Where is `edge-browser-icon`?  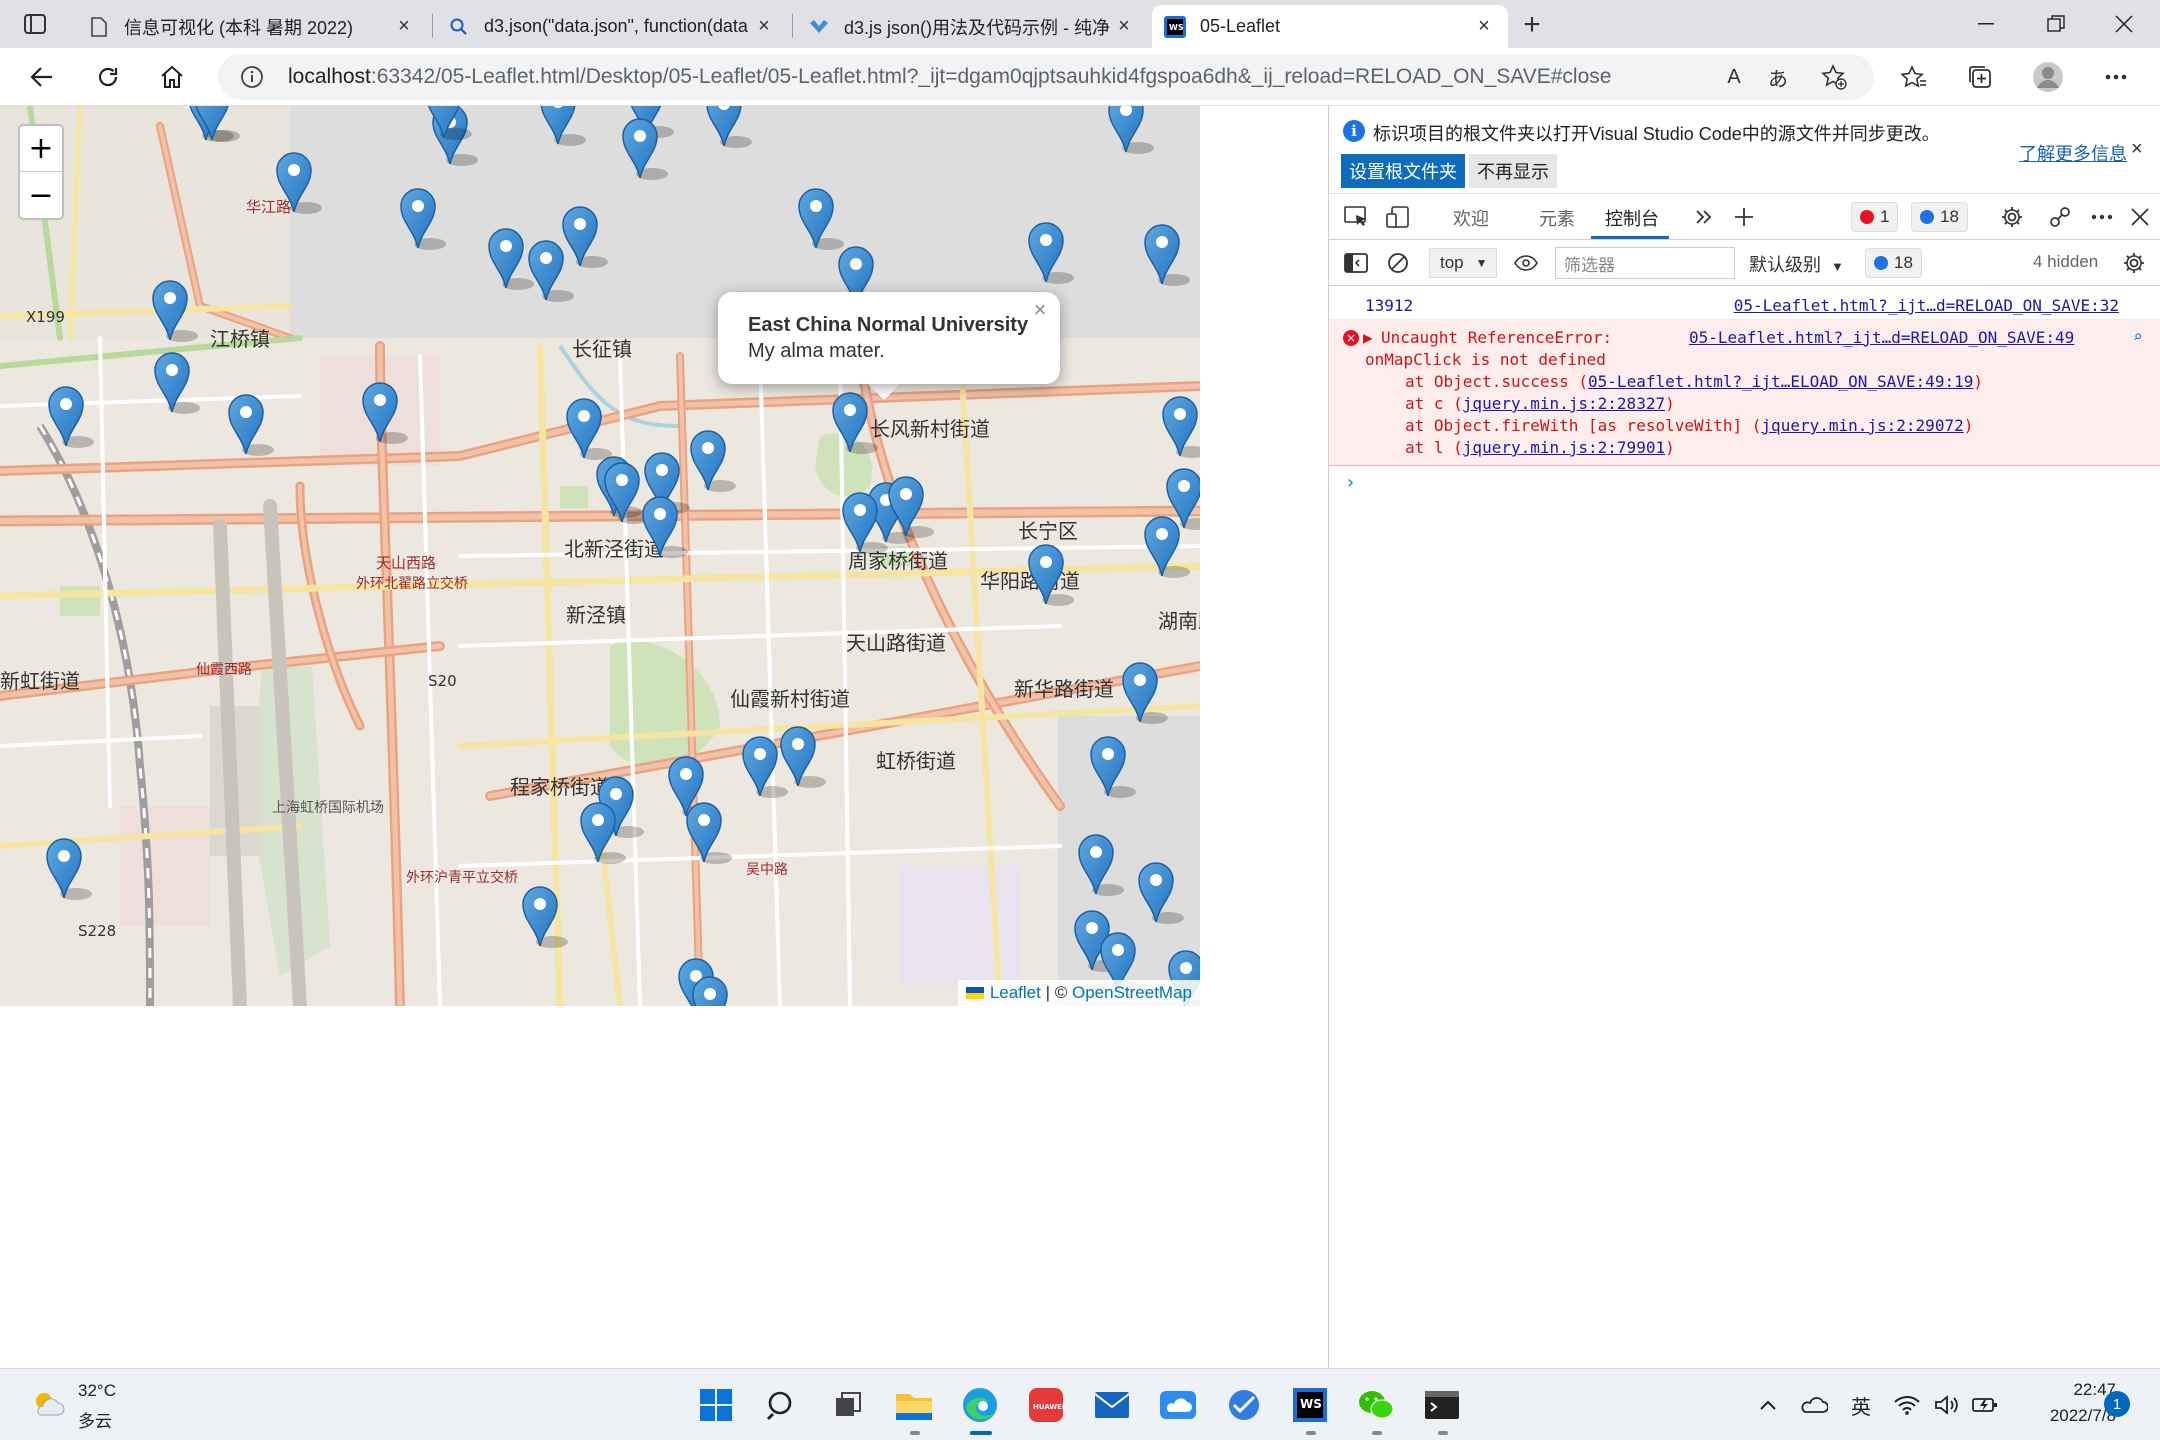 edge-browser-icon is located at coordinates (980, 1405).